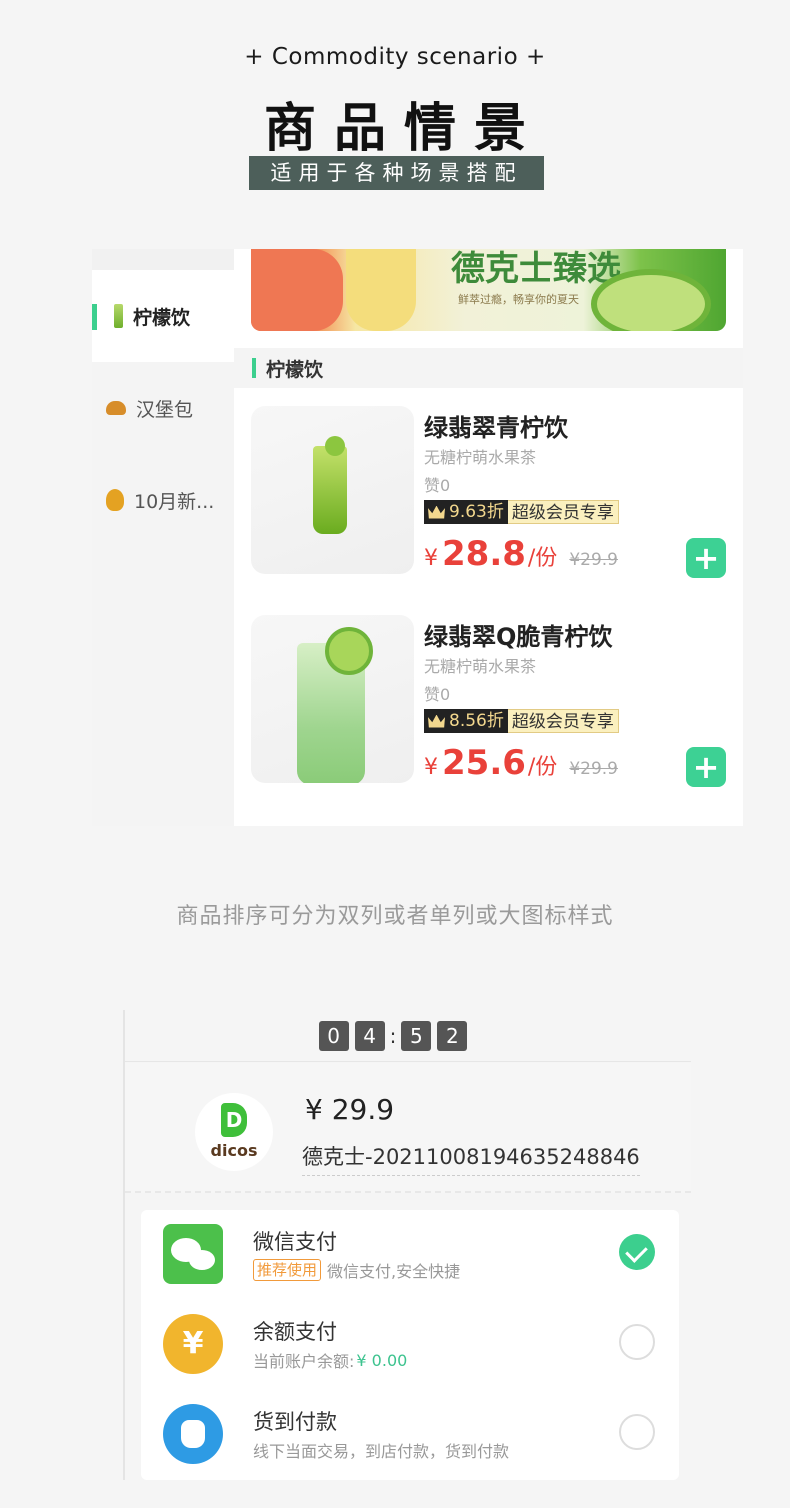 This screenshot has width=790, height=1508. Describe the element at coordinates (193, 1254) in the screenshot. I see `wechat-pay-icon` at that location.